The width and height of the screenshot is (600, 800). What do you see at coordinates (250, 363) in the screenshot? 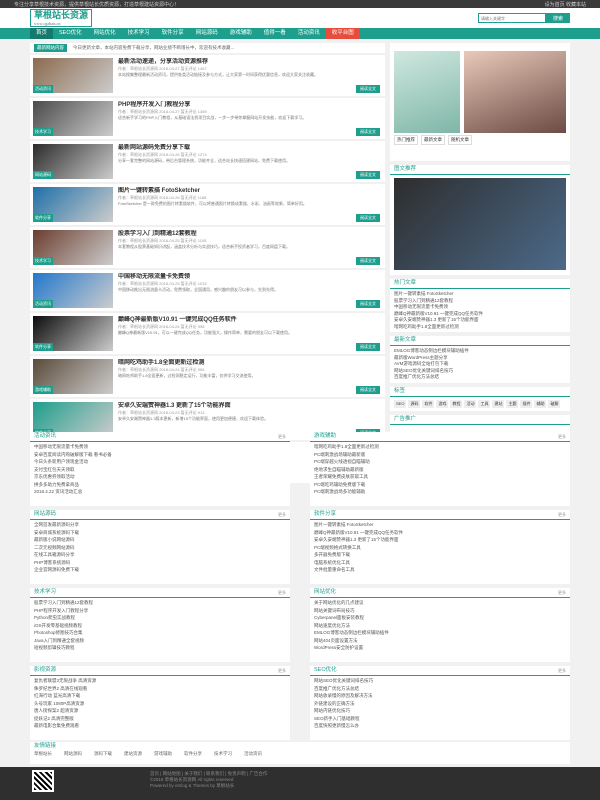
I see `post-title: 暗网吃鸡助手1.8全面更新过检测` at bounding box center [250, 363].